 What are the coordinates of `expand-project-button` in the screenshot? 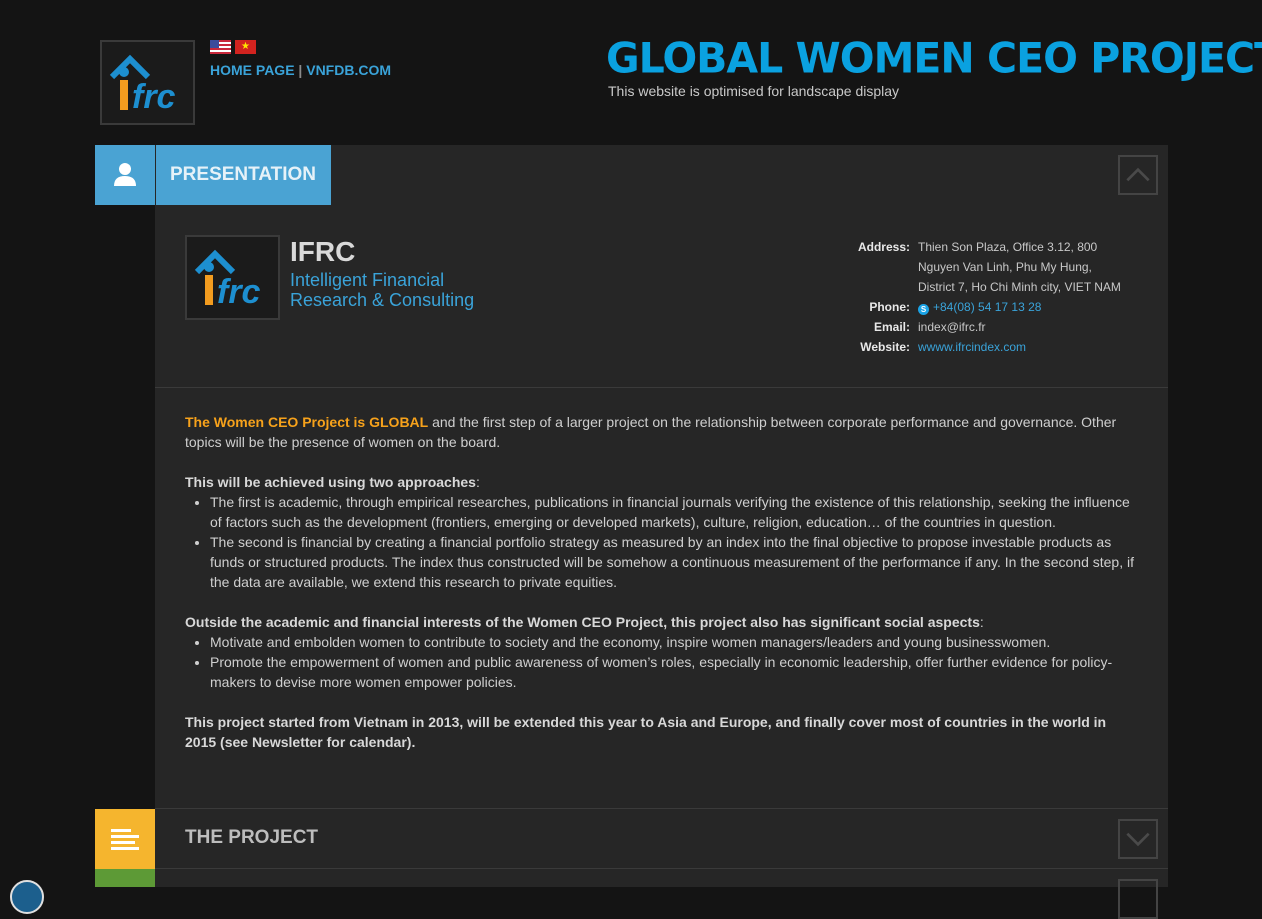 It's located at (1138, 839).